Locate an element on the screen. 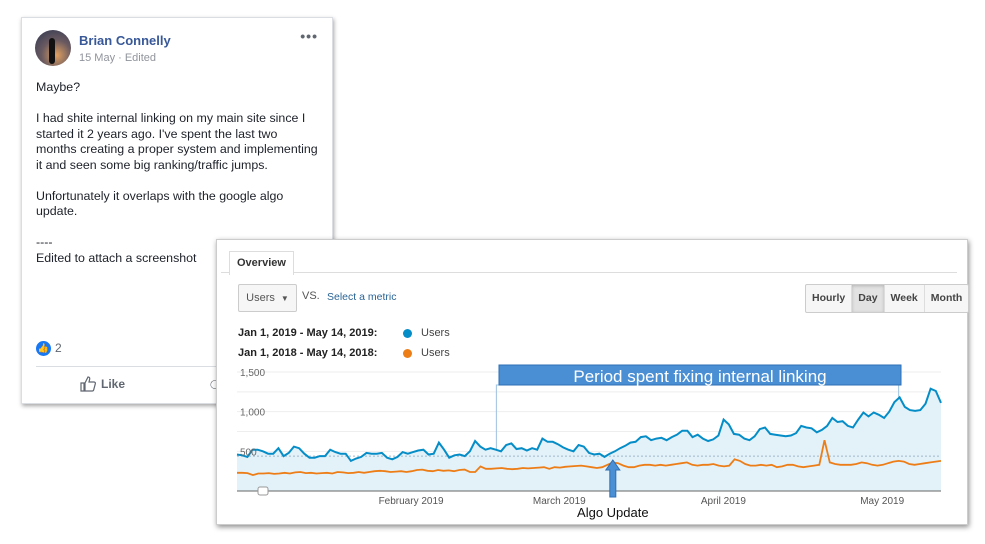 This screenshot has width=985, height=544. x-tick-label: May 2019 is located at coordinates (882, 501).